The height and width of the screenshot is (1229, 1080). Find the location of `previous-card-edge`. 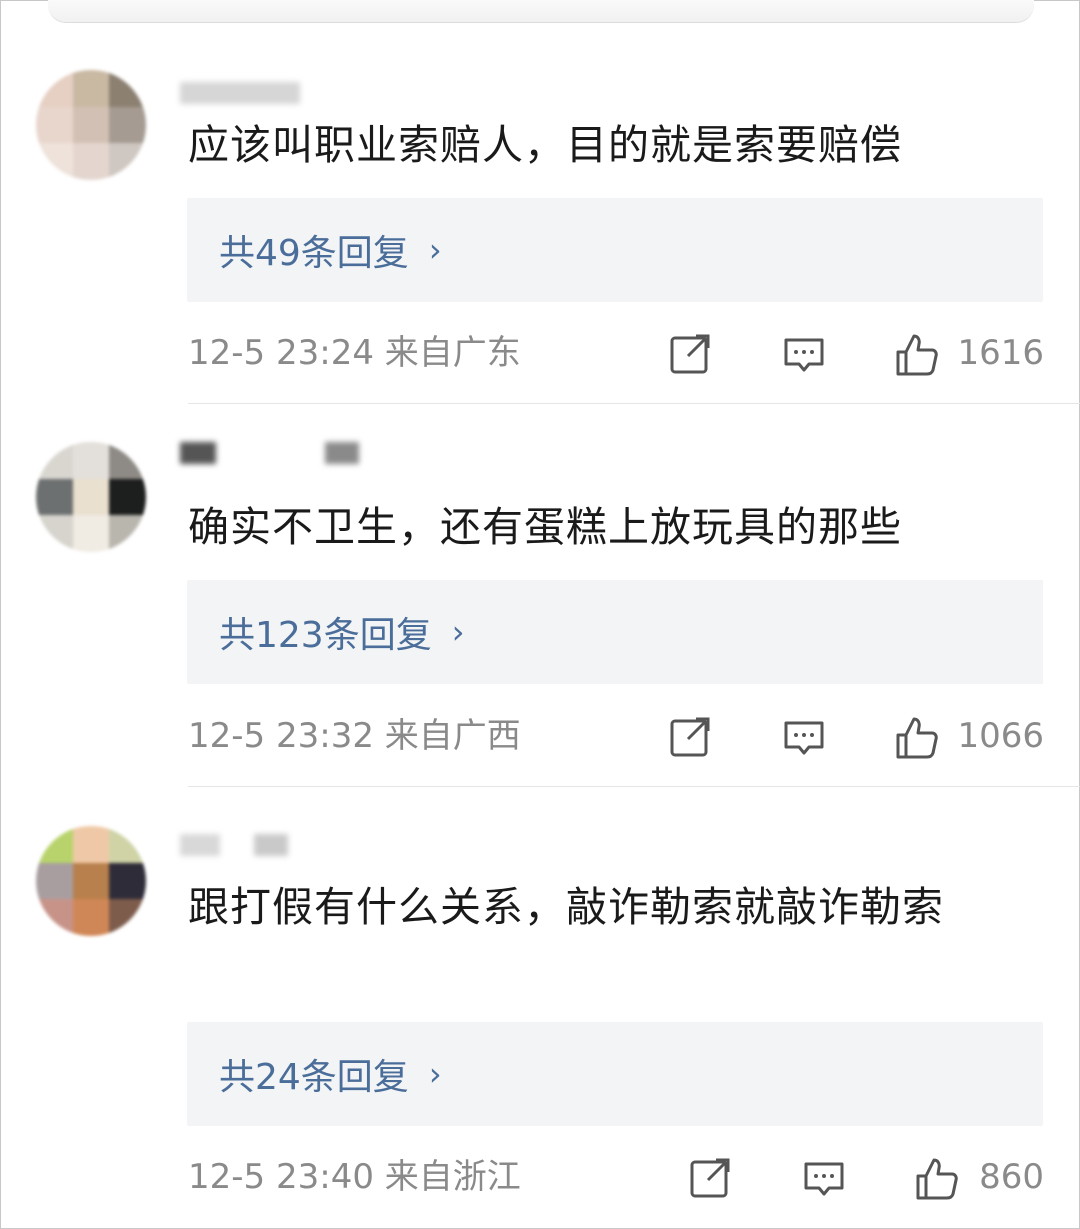

previous-card-edge is located at coordinates (541, 11).